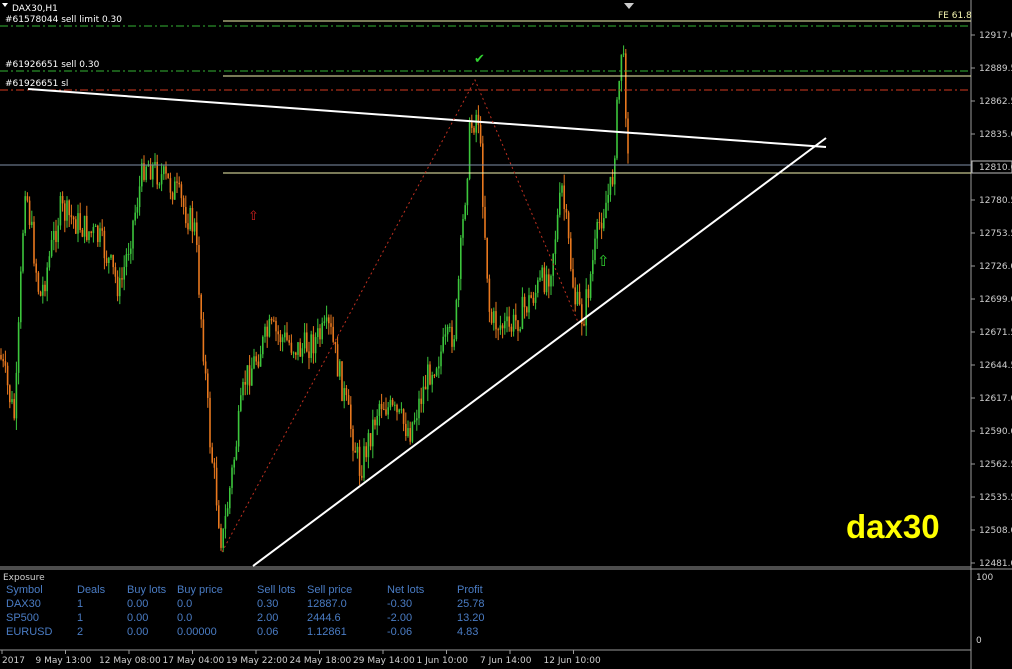 This screenshot has width=1012, height=669. I want to click on exposure-header-cell: Deals, so click(102, 590).